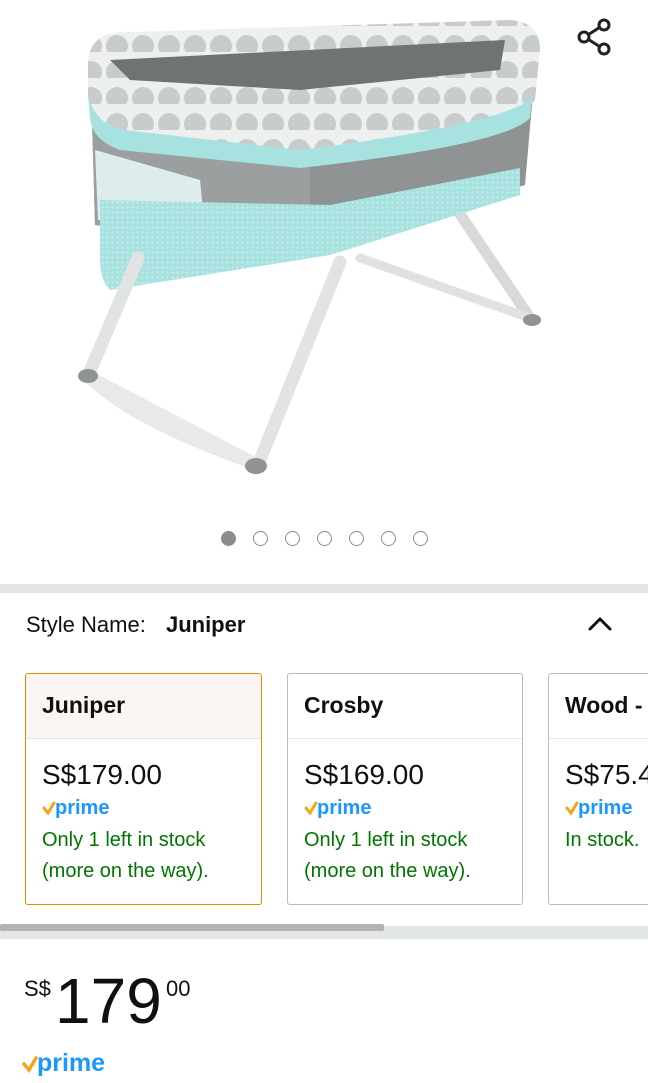 This screenshot has height=1083, width=648. I want to click on price-fraction: 00, so click(178, 988).